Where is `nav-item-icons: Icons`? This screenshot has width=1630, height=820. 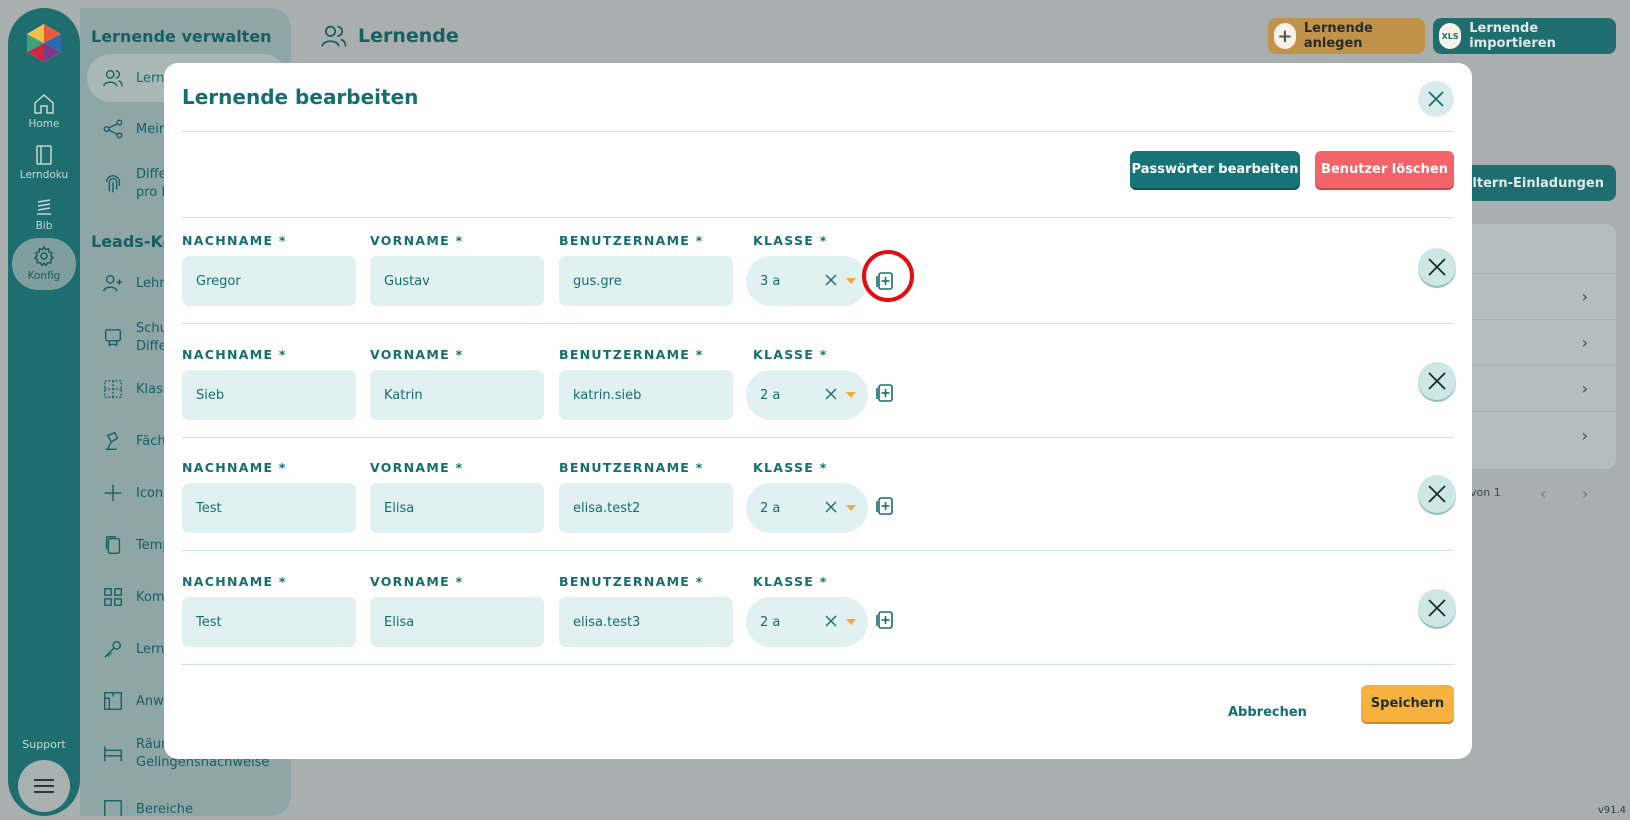
nav-item-icons: Icons is located at coordinates (136, 493).